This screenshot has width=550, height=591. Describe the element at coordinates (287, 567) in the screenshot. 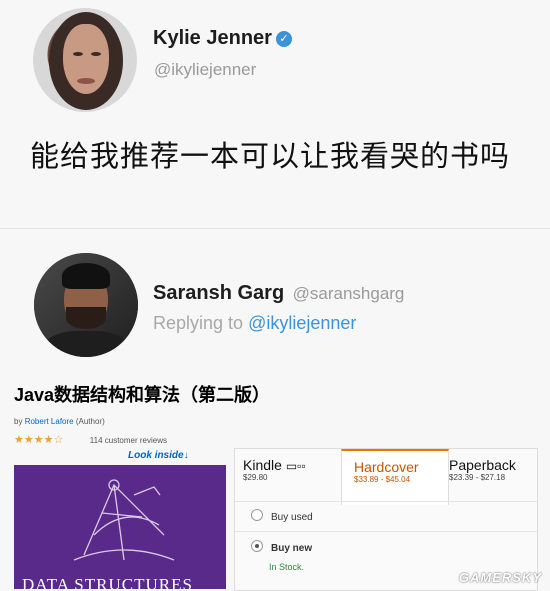

I see `stock-status: In Stock.` at that location.